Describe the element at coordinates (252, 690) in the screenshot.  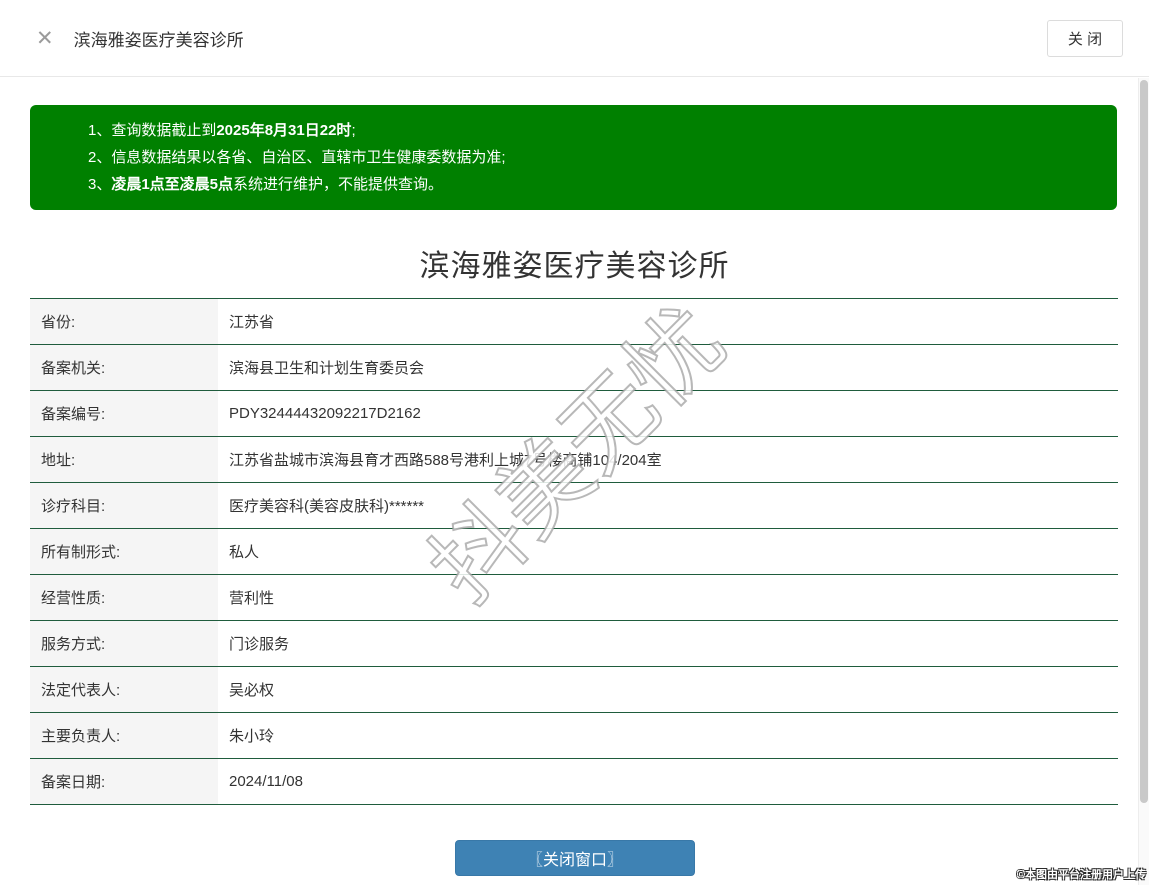
I see `row-value: 吴必权` at that location.